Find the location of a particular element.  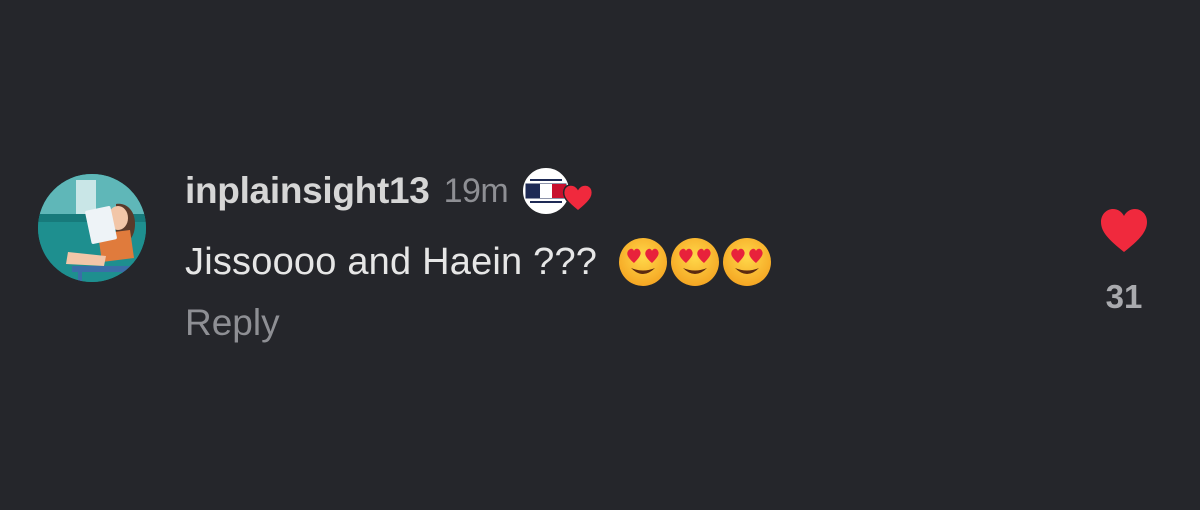

like-area: 31 is located at coordinates (1124, 262).